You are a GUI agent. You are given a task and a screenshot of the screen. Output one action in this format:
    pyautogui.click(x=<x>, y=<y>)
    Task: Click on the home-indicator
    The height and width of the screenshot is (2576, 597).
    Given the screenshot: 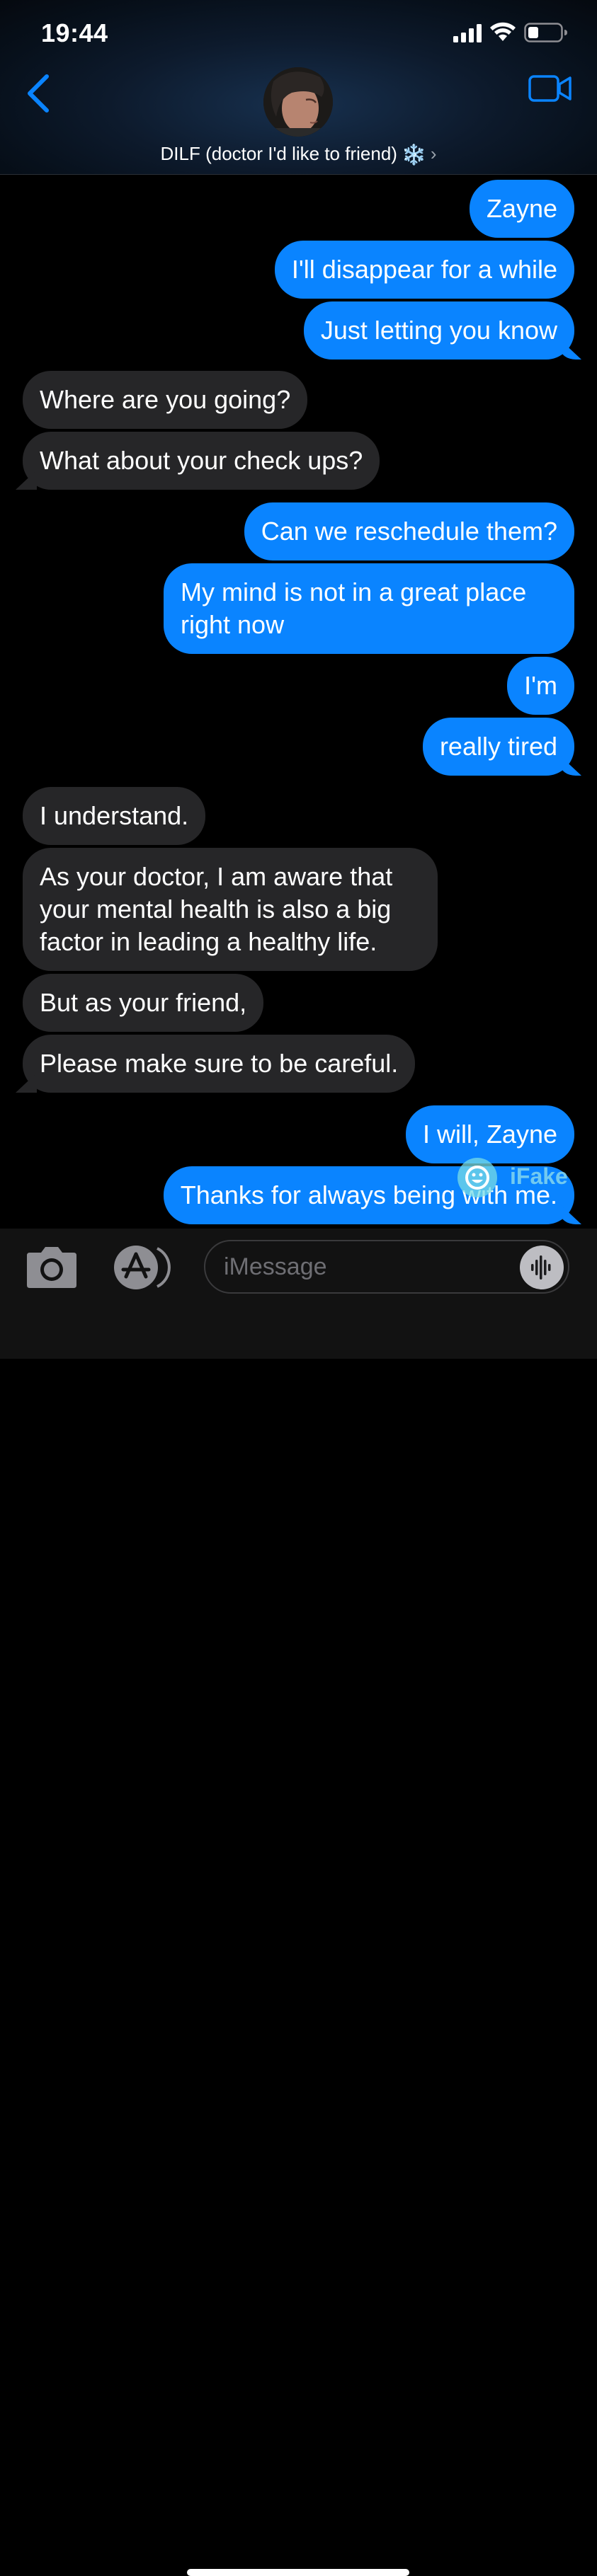 What is the action you would take?
    pyautogui.click(x=298, y=2572)
    